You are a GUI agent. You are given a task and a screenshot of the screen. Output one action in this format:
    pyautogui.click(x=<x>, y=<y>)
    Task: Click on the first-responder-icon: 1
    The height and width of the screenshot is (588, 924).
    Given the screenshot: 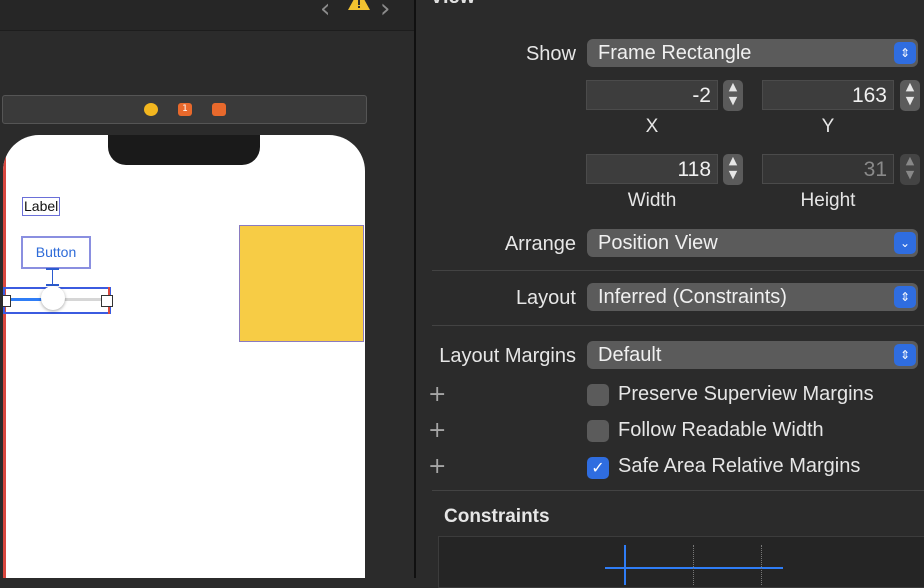 What is the action you would take?
    pyautogui.click(x=185, y=109)
    